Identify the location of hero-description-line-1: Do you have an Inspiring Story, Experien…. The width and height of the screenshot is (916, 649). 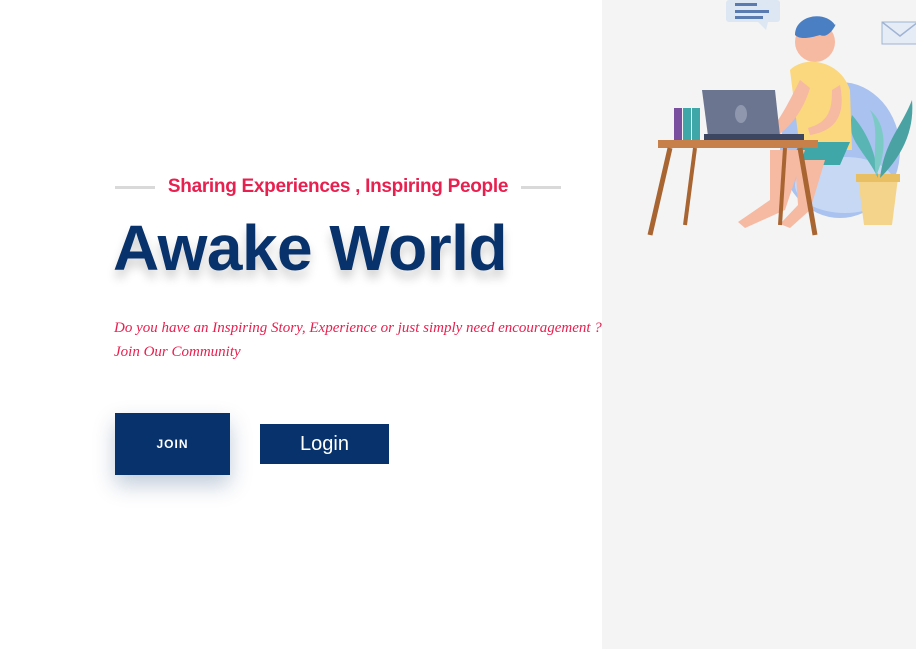
(358, 328).